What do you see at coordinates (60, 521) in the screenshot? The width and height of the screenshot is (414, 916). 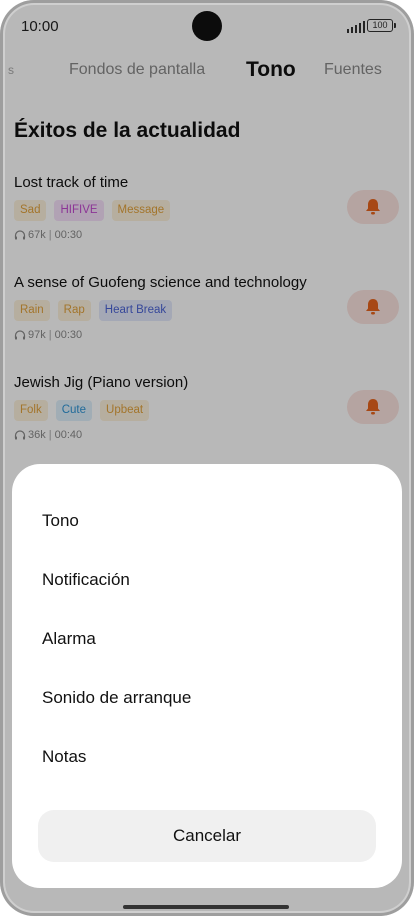 I see `option-ringtone: Tono` at bounding box center [60, 521].